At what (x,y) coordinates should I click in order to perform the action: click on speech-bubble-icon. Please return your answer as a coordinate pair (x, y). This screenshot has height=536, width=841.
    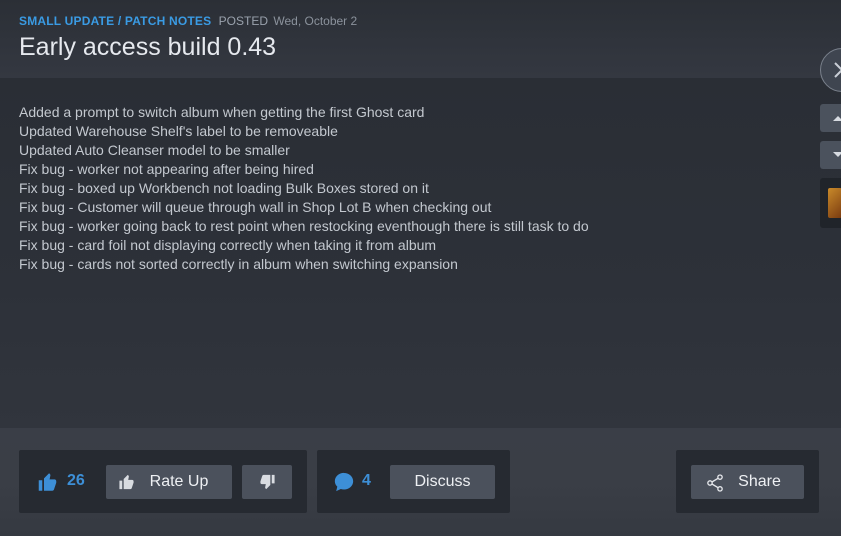
    Looking at the image, I should click on (344, 482).